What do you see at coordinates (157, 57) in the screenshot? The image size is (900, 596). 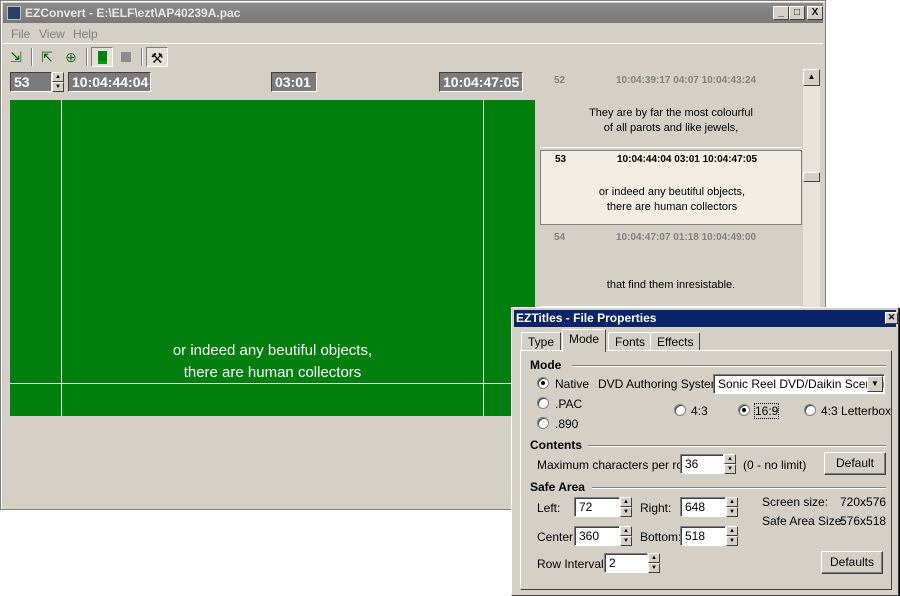 I see `tools-icon: ⚒` at bounding box center [157, 57].